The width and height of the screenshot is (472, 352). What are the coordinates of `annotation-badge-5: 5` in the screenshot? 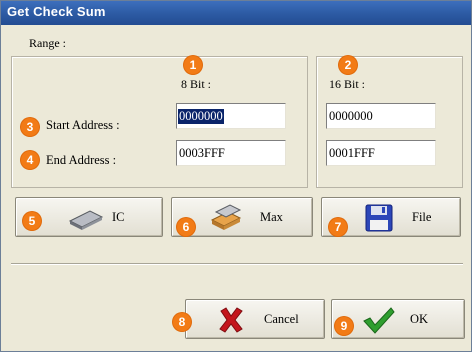 It's located at (32, 221).